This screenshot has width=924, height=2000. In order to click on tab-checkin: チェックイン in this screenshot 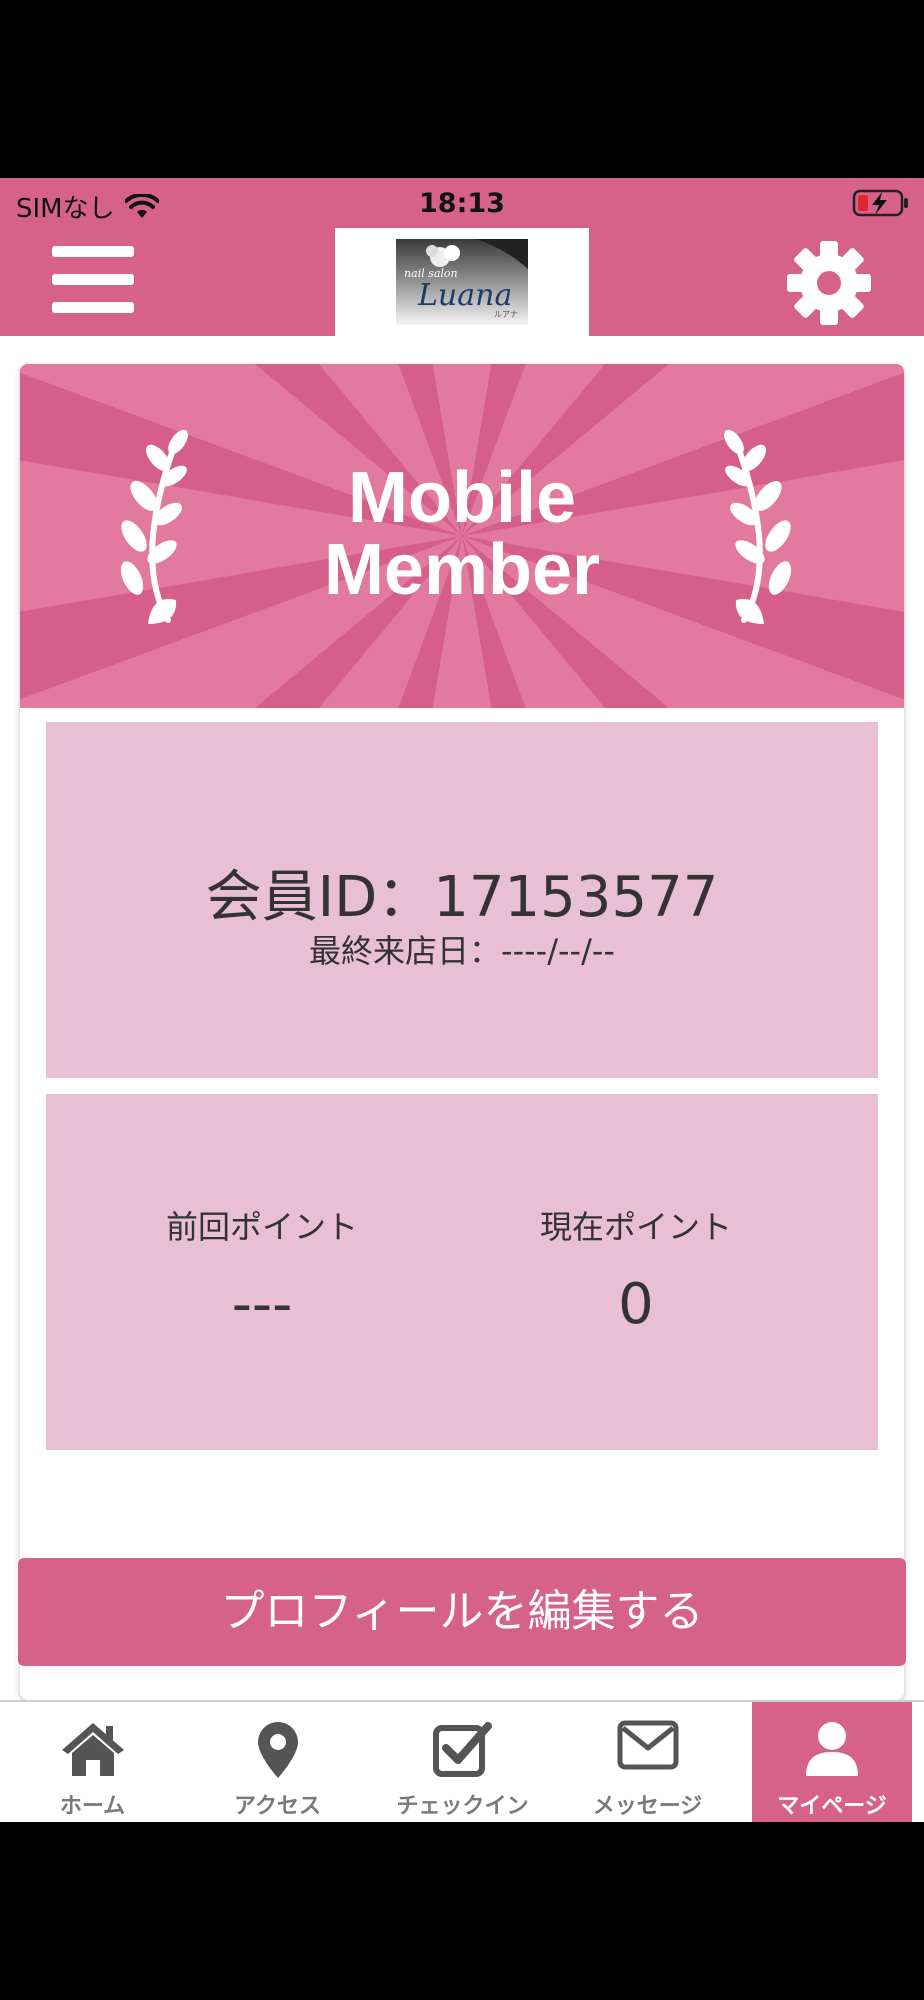, I will do `click(462, 1762)`.